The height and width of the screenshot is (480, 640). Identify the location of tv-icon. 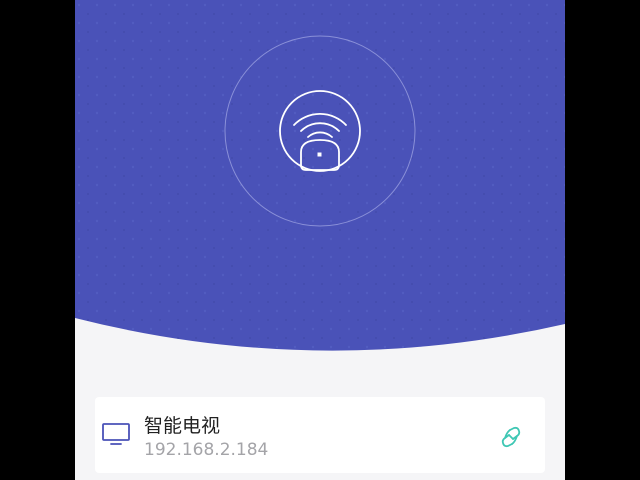
(116, 434).